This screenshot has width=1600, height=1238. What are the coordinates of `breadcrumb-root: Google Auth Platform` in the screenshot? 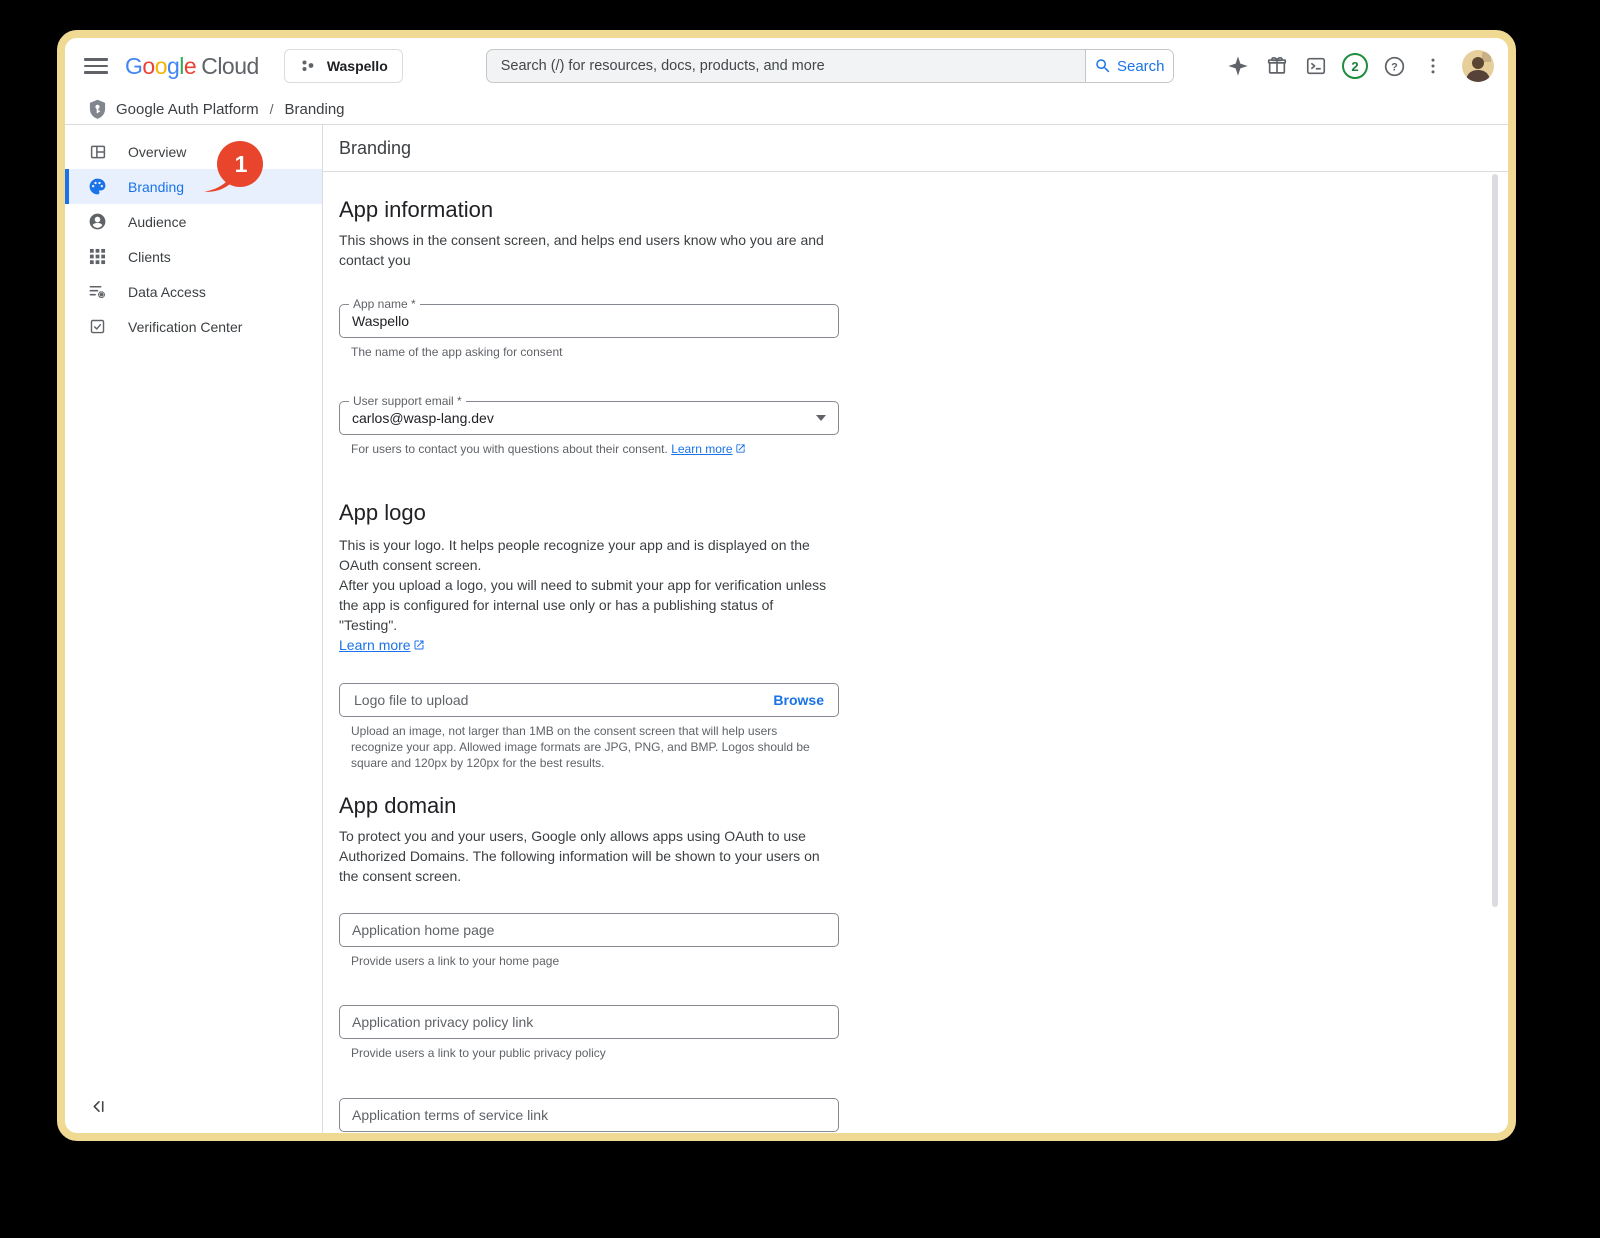 It's located at (187, 109).